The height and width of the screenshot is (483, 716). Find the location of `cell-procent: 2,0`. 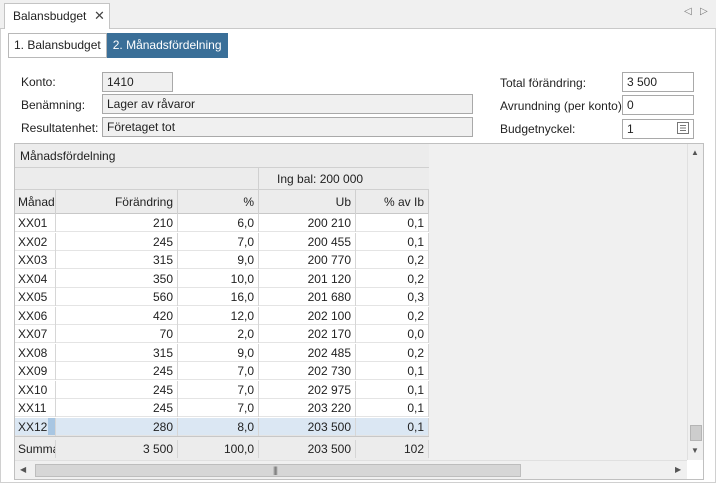

cell-procent: 2,0 is located at coordinates (218, 334).